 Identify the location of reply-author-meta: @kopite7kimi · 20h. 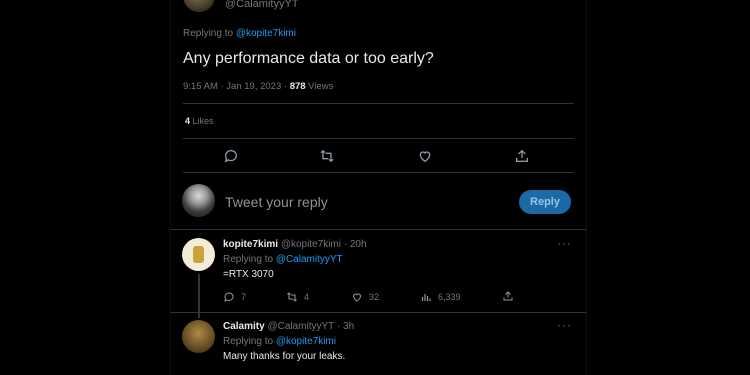
(324, 244).